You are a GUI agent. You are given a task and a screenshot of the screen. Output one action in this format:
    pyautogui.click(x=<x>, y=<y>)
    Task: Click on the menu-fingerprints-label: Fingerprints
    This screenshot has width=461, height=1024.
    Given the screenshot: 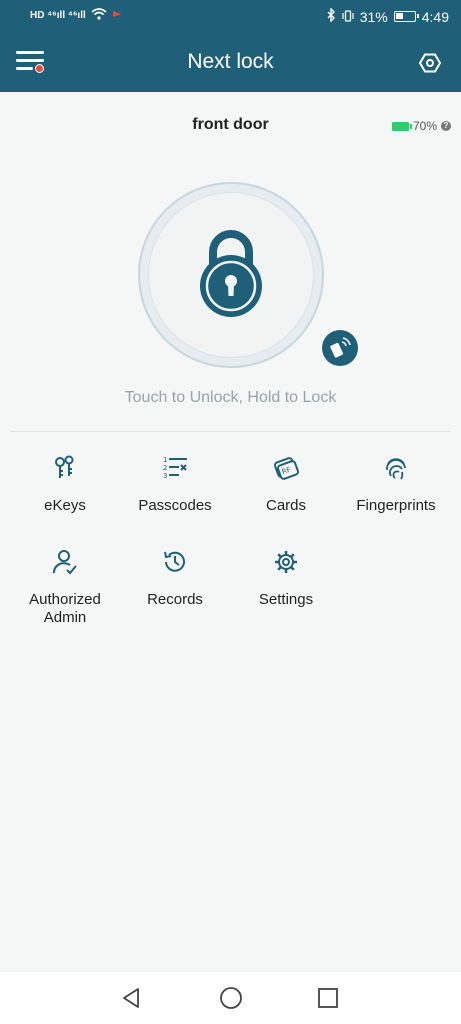 What is the action you would take?
    pyautogui.click(x=396, y=505)
    